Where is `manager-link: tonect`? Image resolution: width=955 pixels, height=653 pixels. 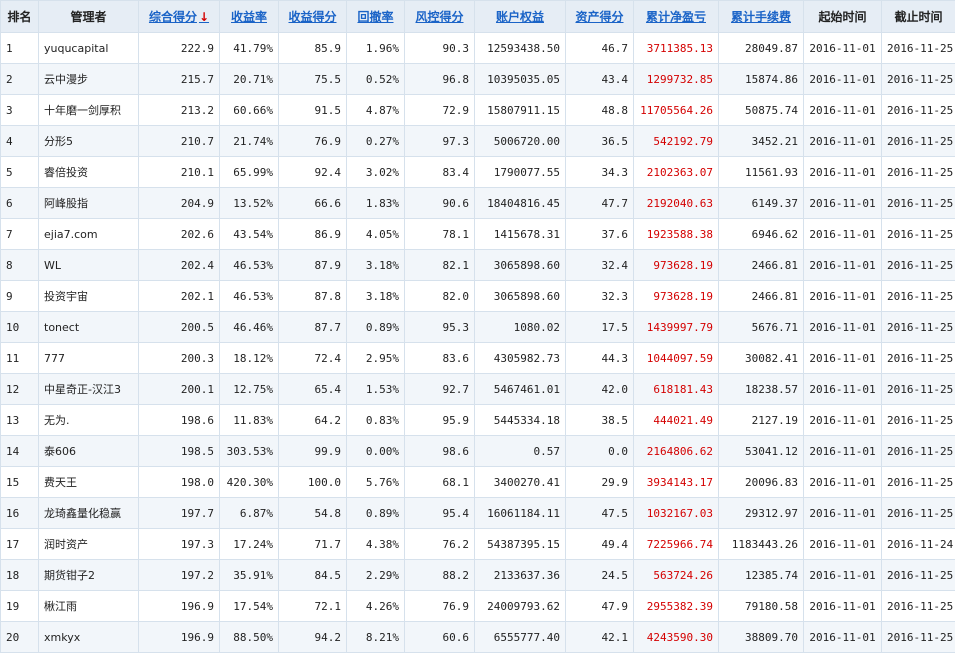
manager-link: tonect is located at coordinates (89, 327).